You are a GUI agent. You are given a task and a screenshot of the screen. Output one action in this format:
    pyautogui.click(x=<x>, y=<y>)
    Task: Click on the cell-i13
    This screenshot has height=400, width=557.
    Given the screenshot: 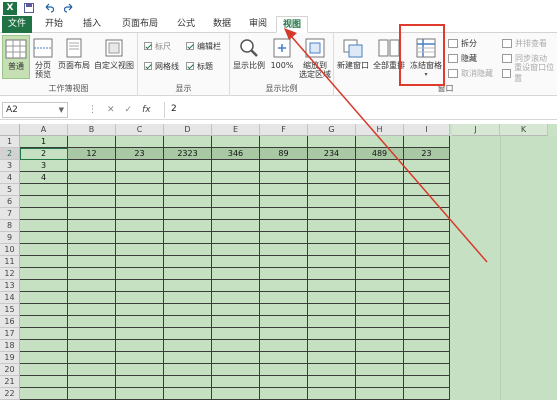 What is the action you would take?
    pyautogui.click(x=427, y=286)
    